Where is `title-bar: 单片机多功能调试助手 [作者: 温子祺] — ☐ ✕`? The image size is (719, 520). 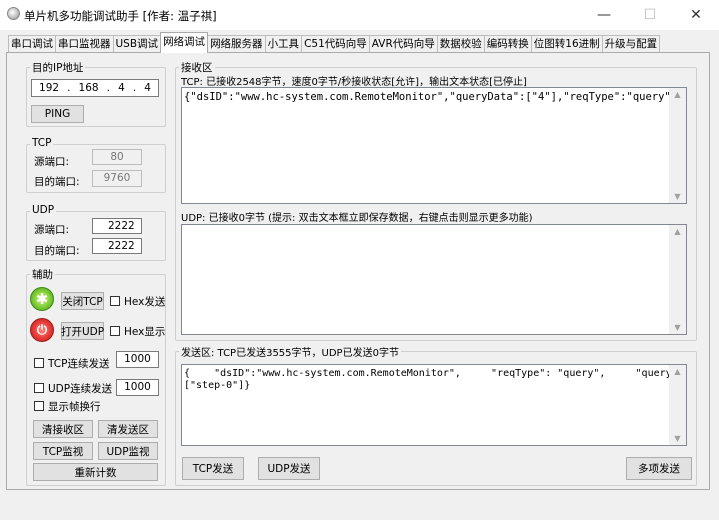
title-bar: 单片机多功能调试助手 [作者: 温子祺] — ☐ ✕ is located at coordinates (359, 15).